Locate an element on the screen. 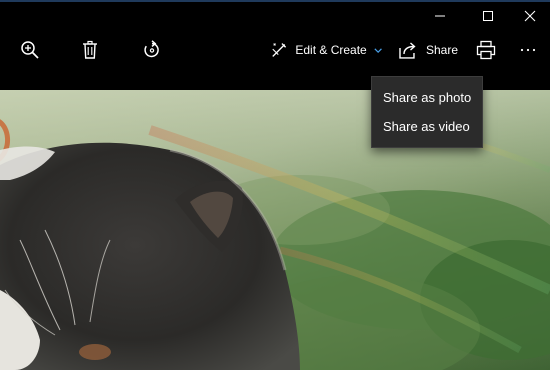 The image size is (550, 370). trash-icon is located at coordinates (90, 49).